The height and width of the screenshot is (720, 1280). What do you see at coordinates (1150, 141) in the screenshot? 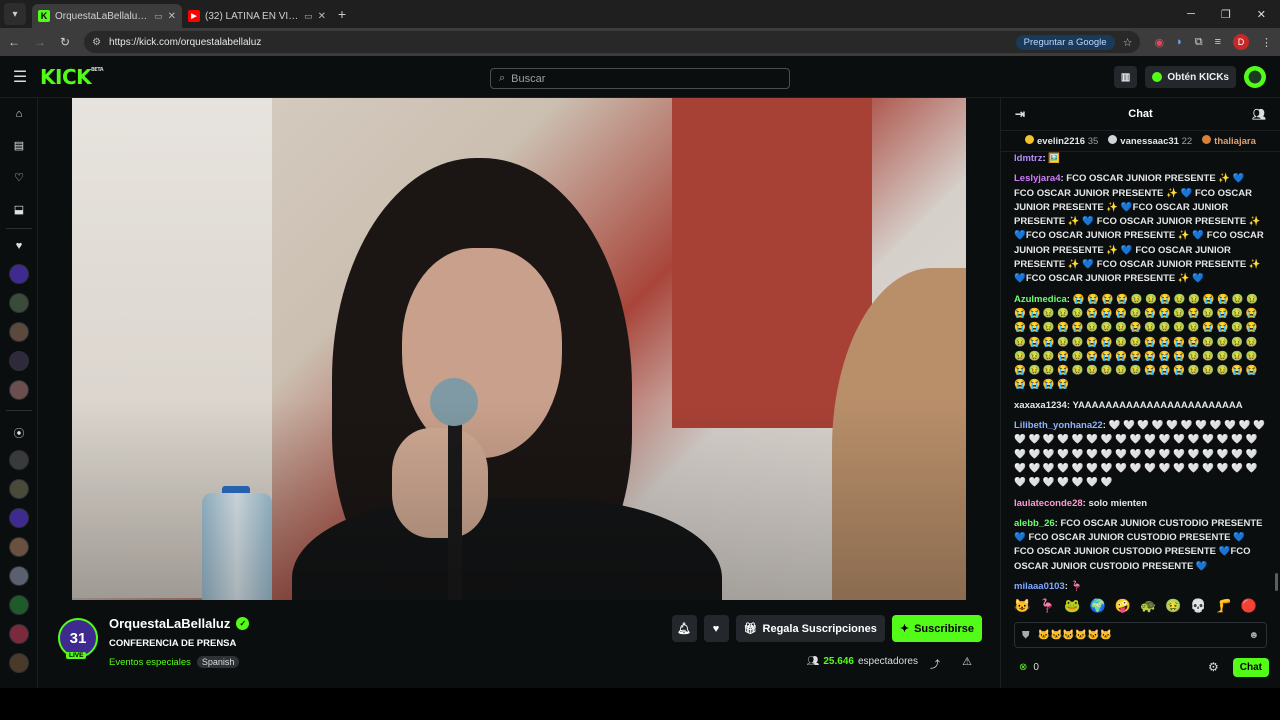
I see `leaderboard-entry: vanessaac31 22` at bounding box center [1150, 141].